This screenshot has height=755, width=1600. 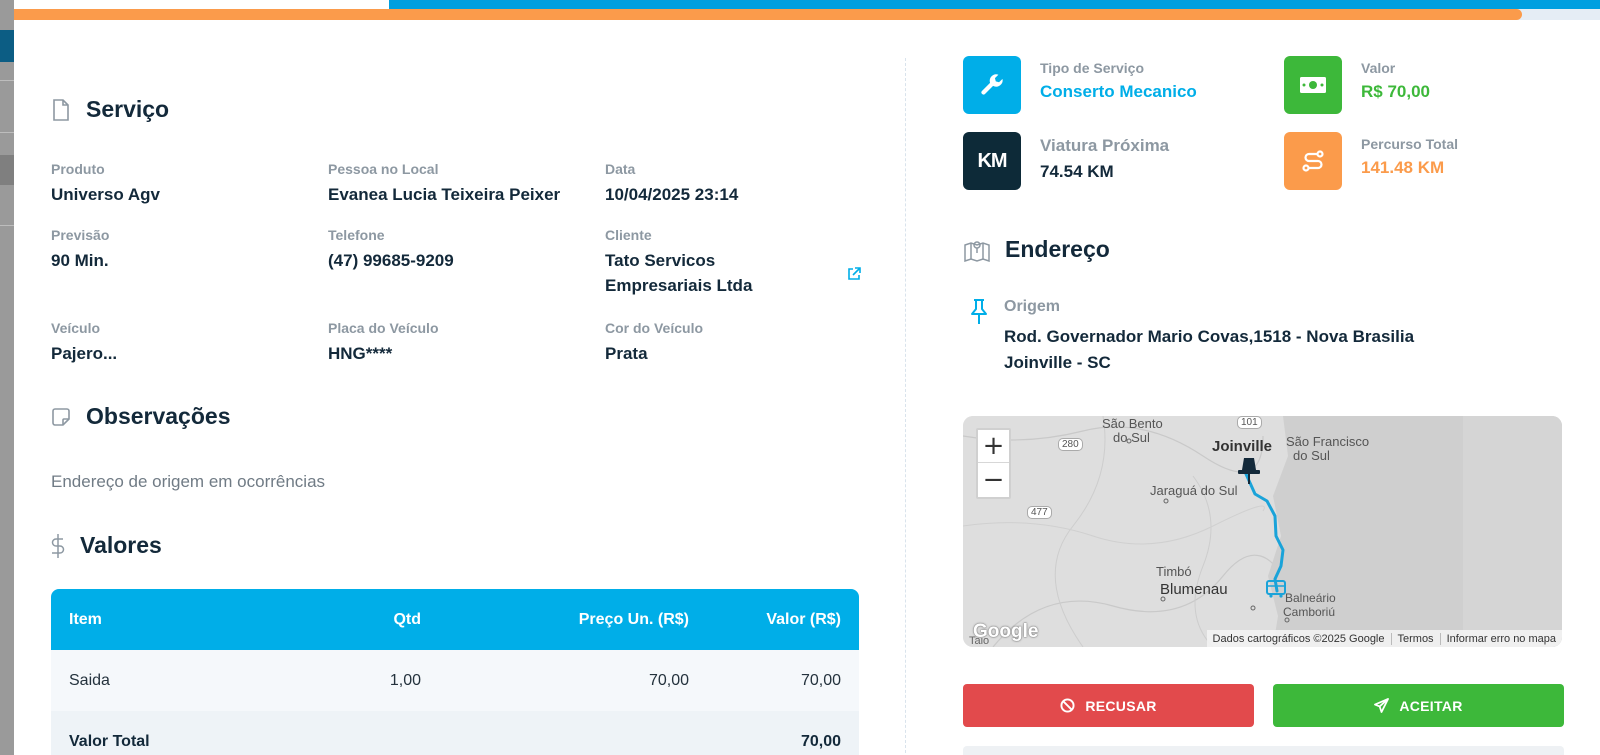 I want to click on field-label: Previsão, so click(x=80, y=235).